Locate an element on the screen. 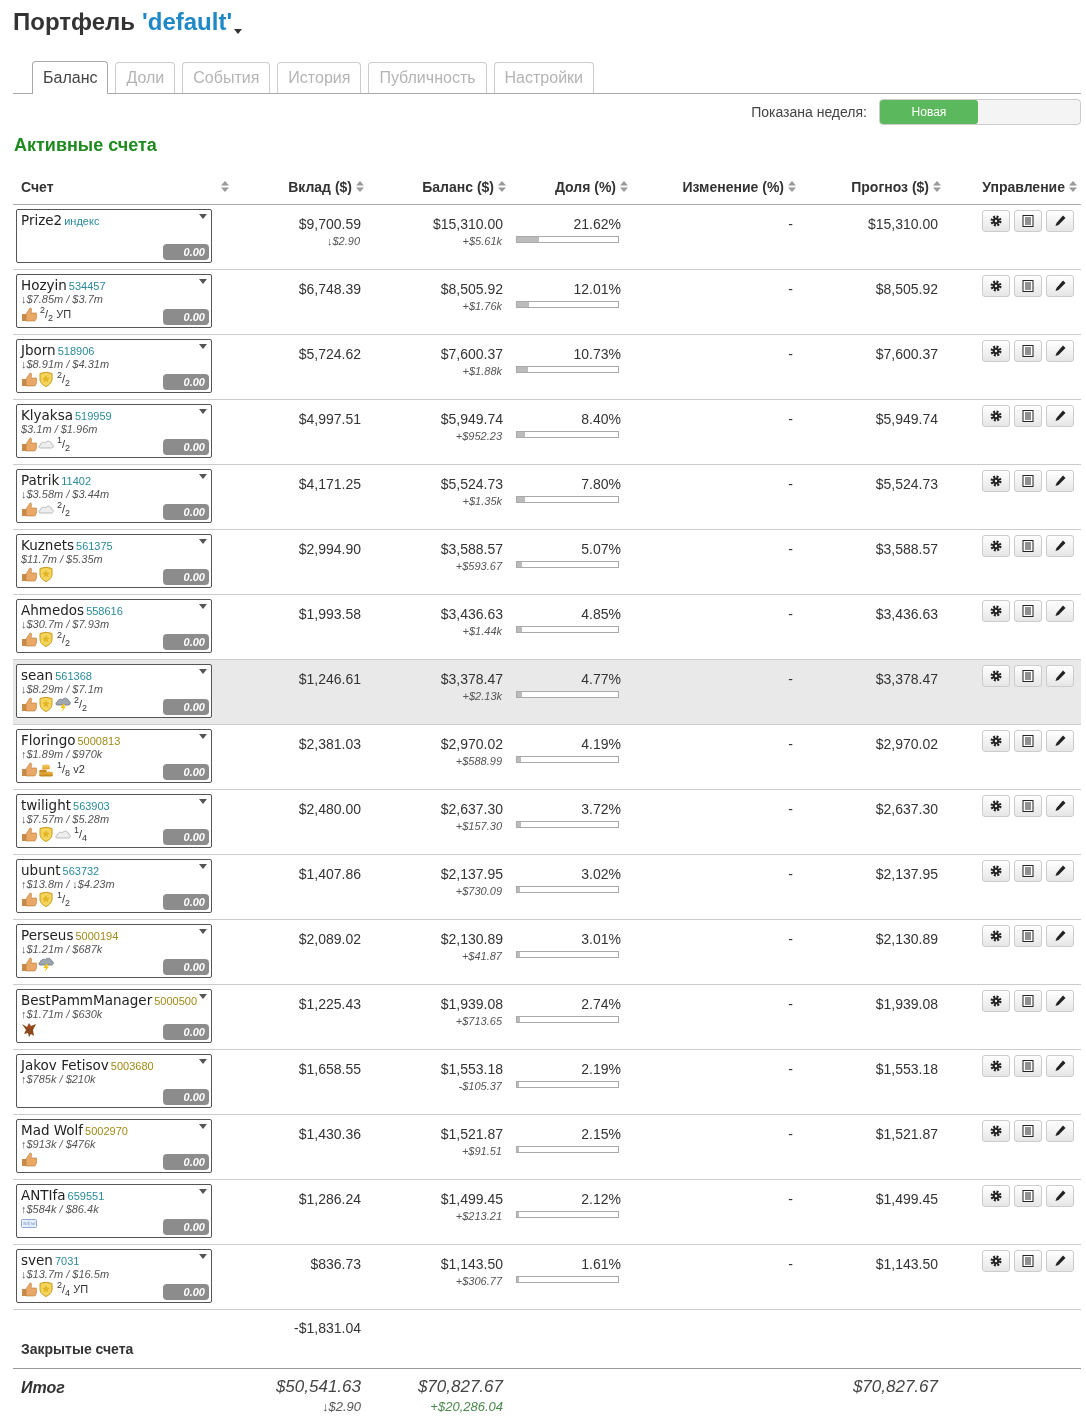 This screenshot has width=1086, height=1418. table-row: BestPammManager5000500 ↑$1.71m / $630k 0.00 $1,225.43 $1,939.08 +$713.65 2.74% - $1,939.08 is located at coordinates (547, 1016).